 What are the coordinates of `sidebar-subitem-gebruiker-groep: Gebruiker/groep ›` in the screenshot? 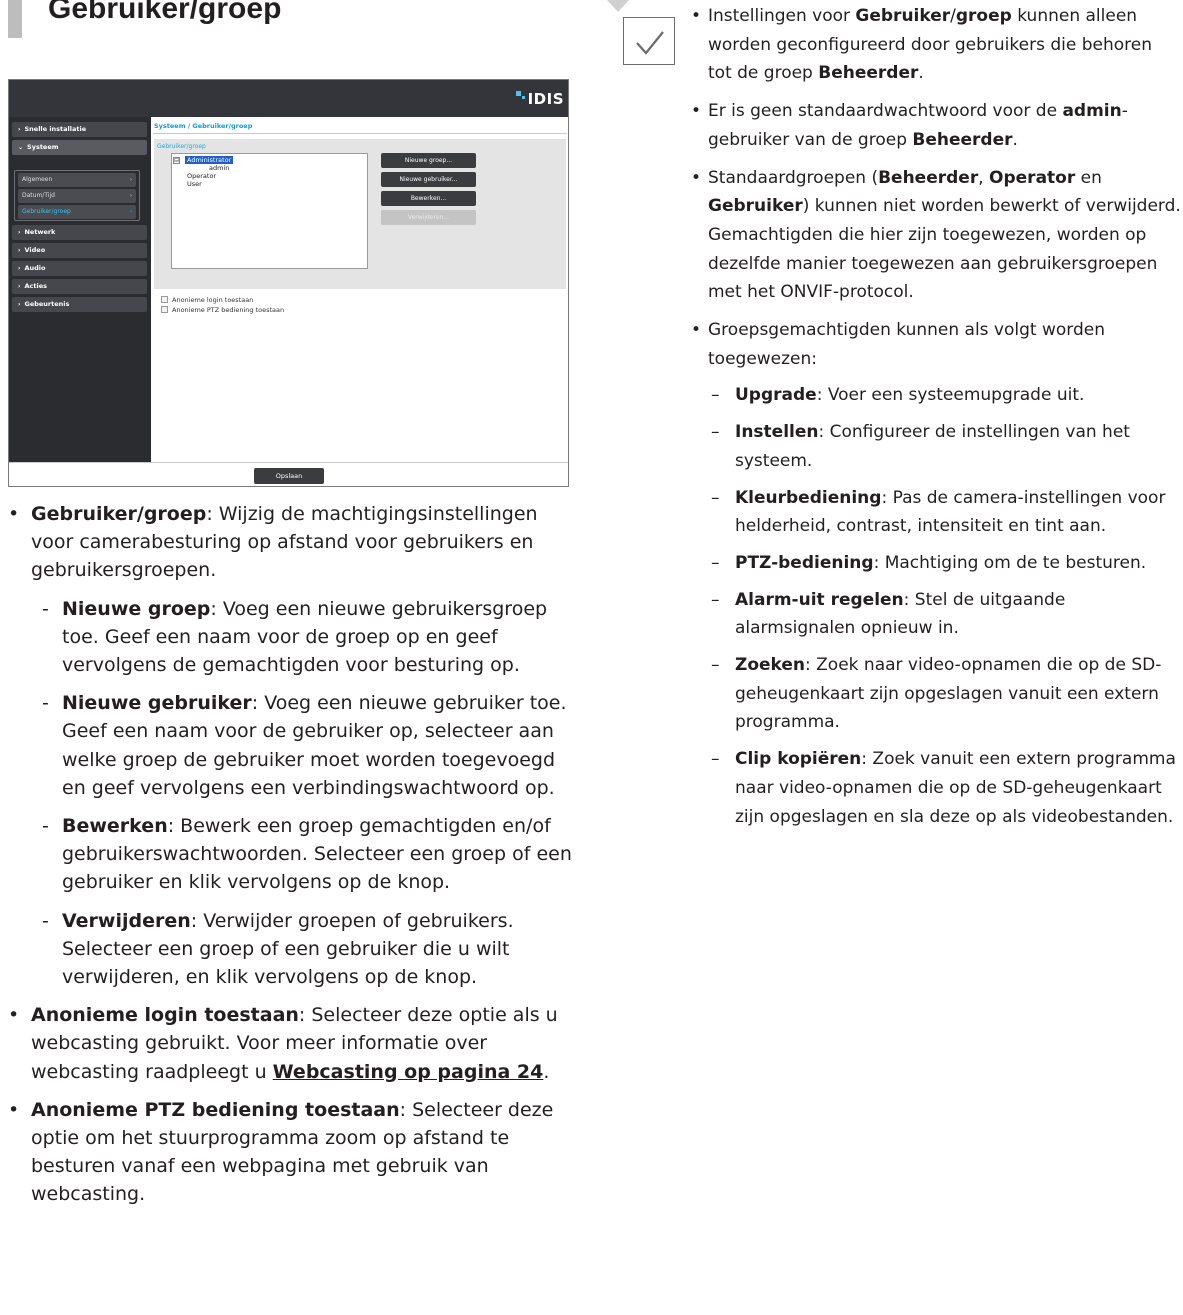 It's located at (77, 212).